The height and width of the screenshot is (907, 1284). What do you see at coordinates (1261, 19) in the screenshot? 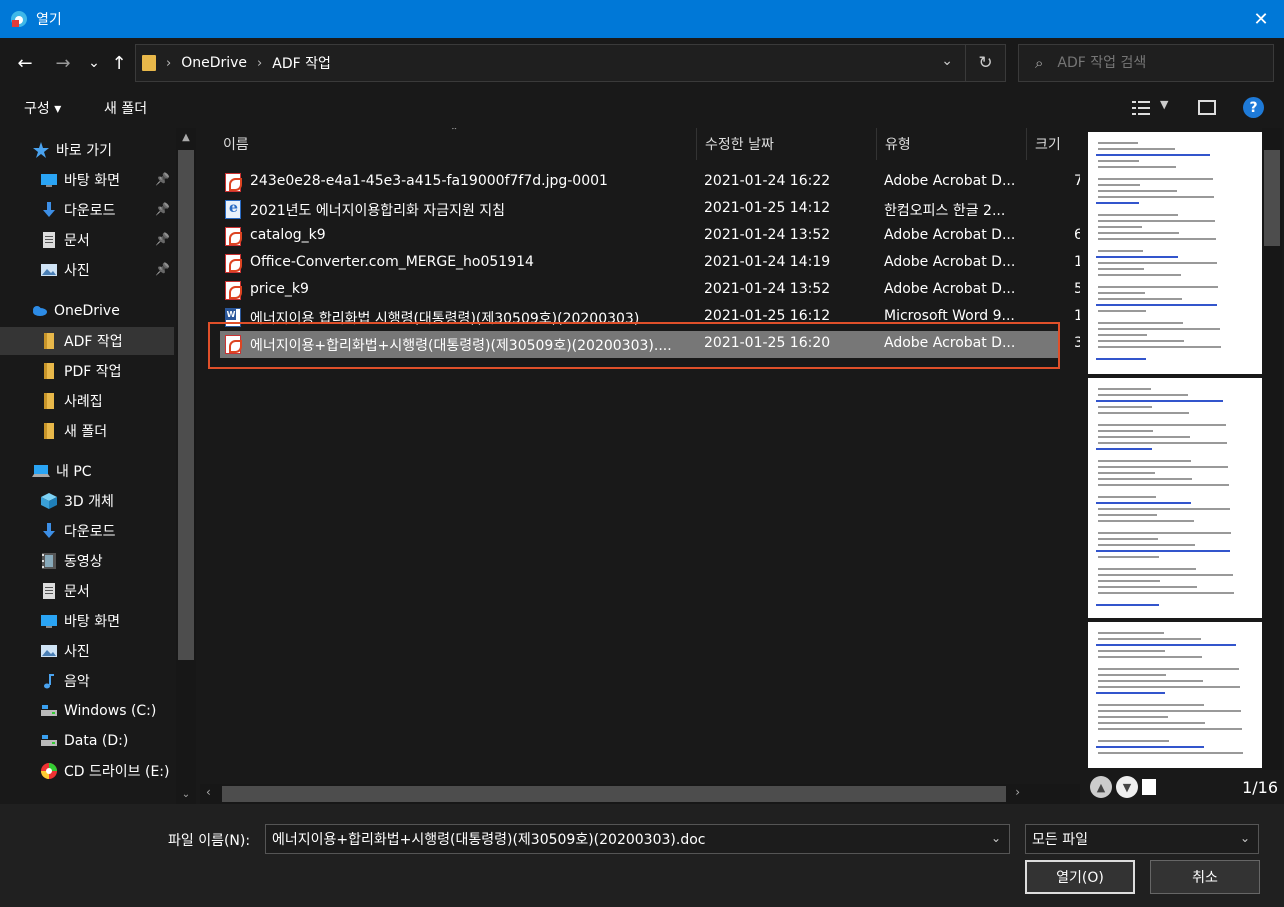
I see `close-button: ✕` at bounding box center [1261, 19].